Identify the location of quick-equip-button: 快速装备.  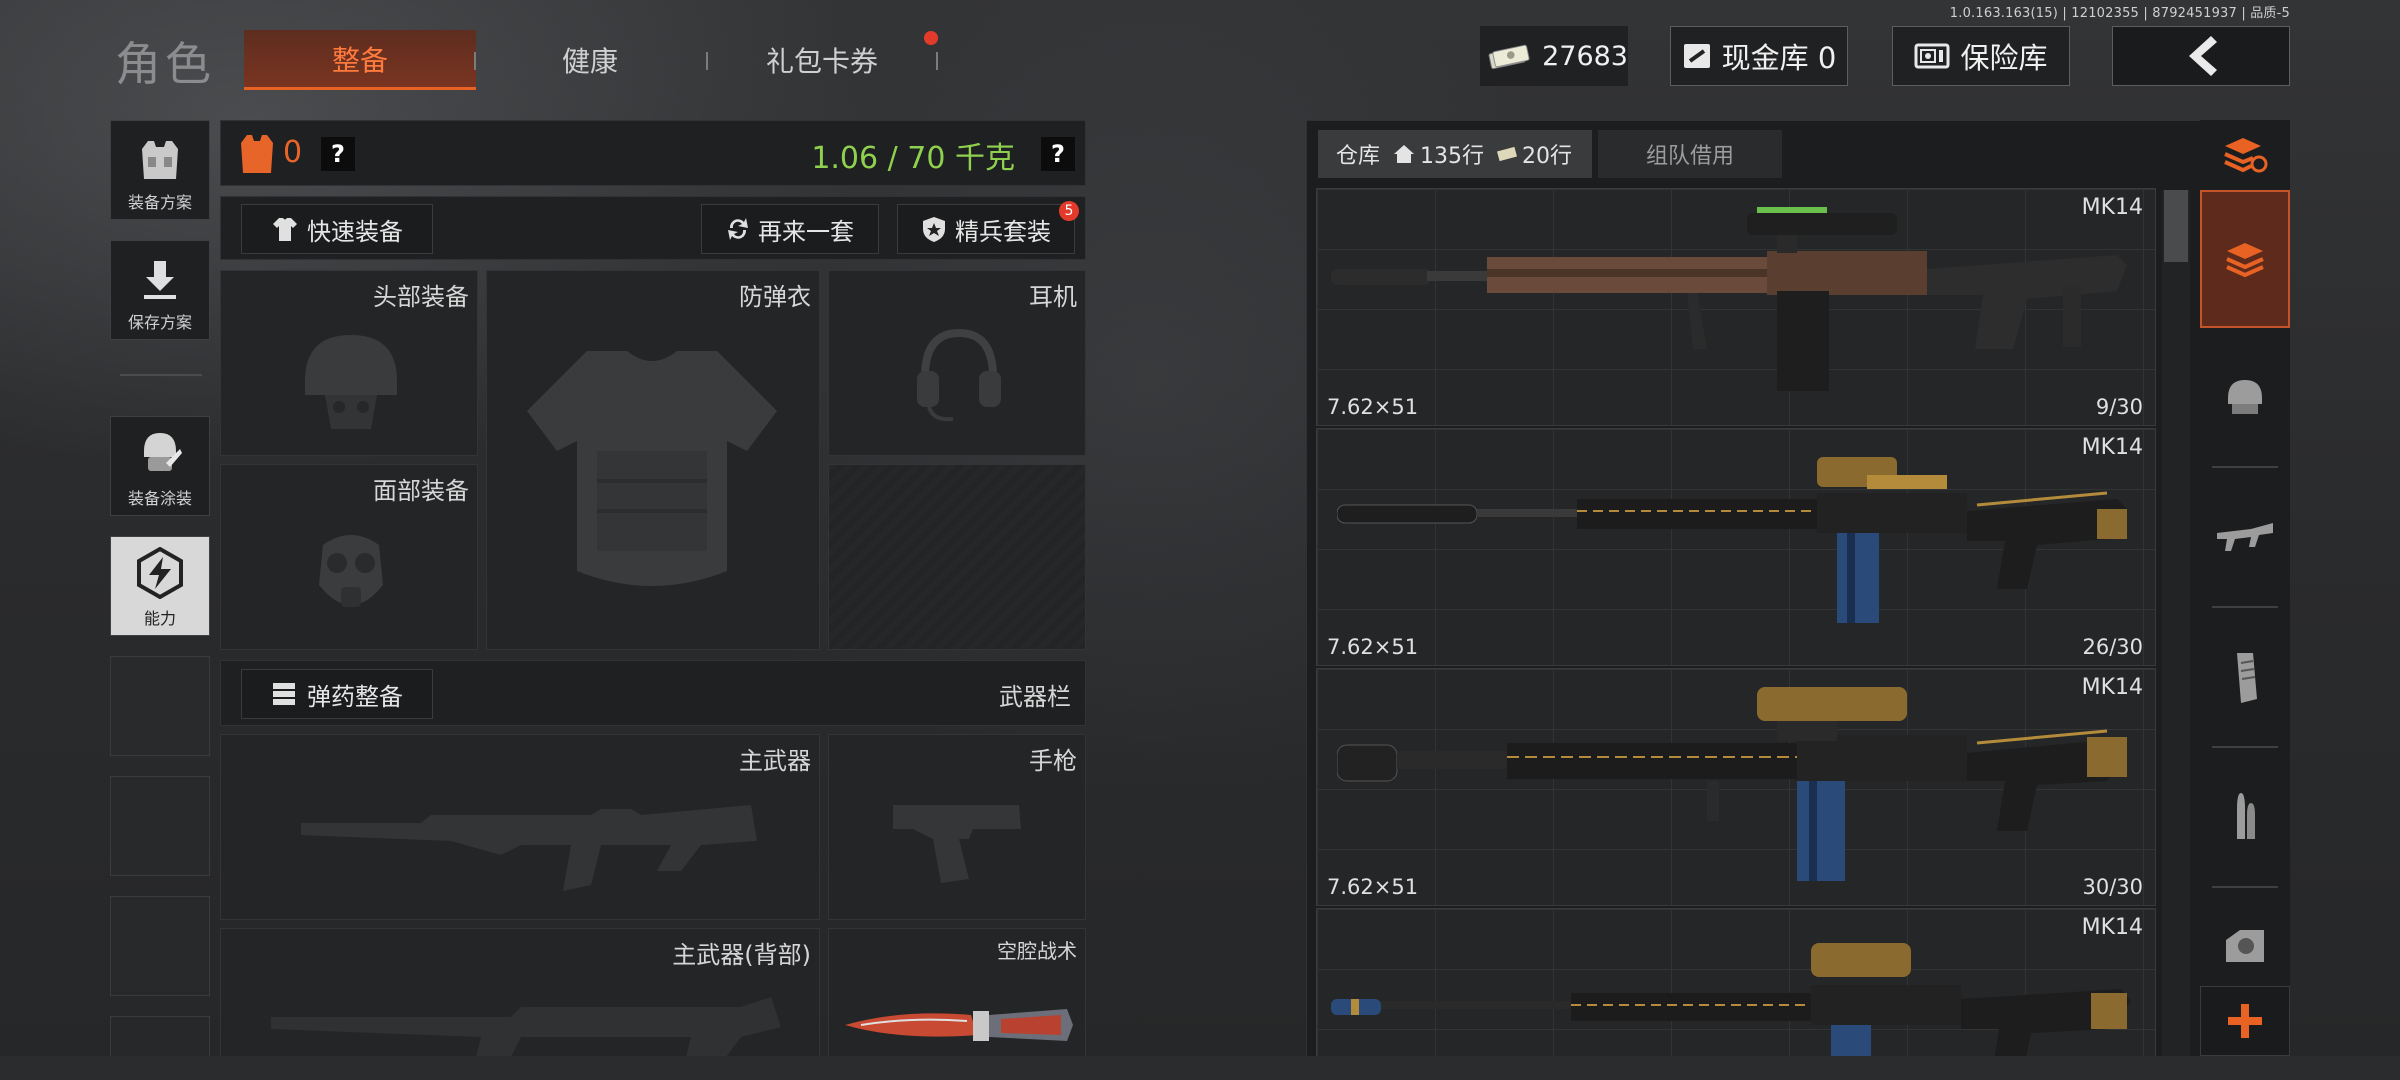
(337, 229).